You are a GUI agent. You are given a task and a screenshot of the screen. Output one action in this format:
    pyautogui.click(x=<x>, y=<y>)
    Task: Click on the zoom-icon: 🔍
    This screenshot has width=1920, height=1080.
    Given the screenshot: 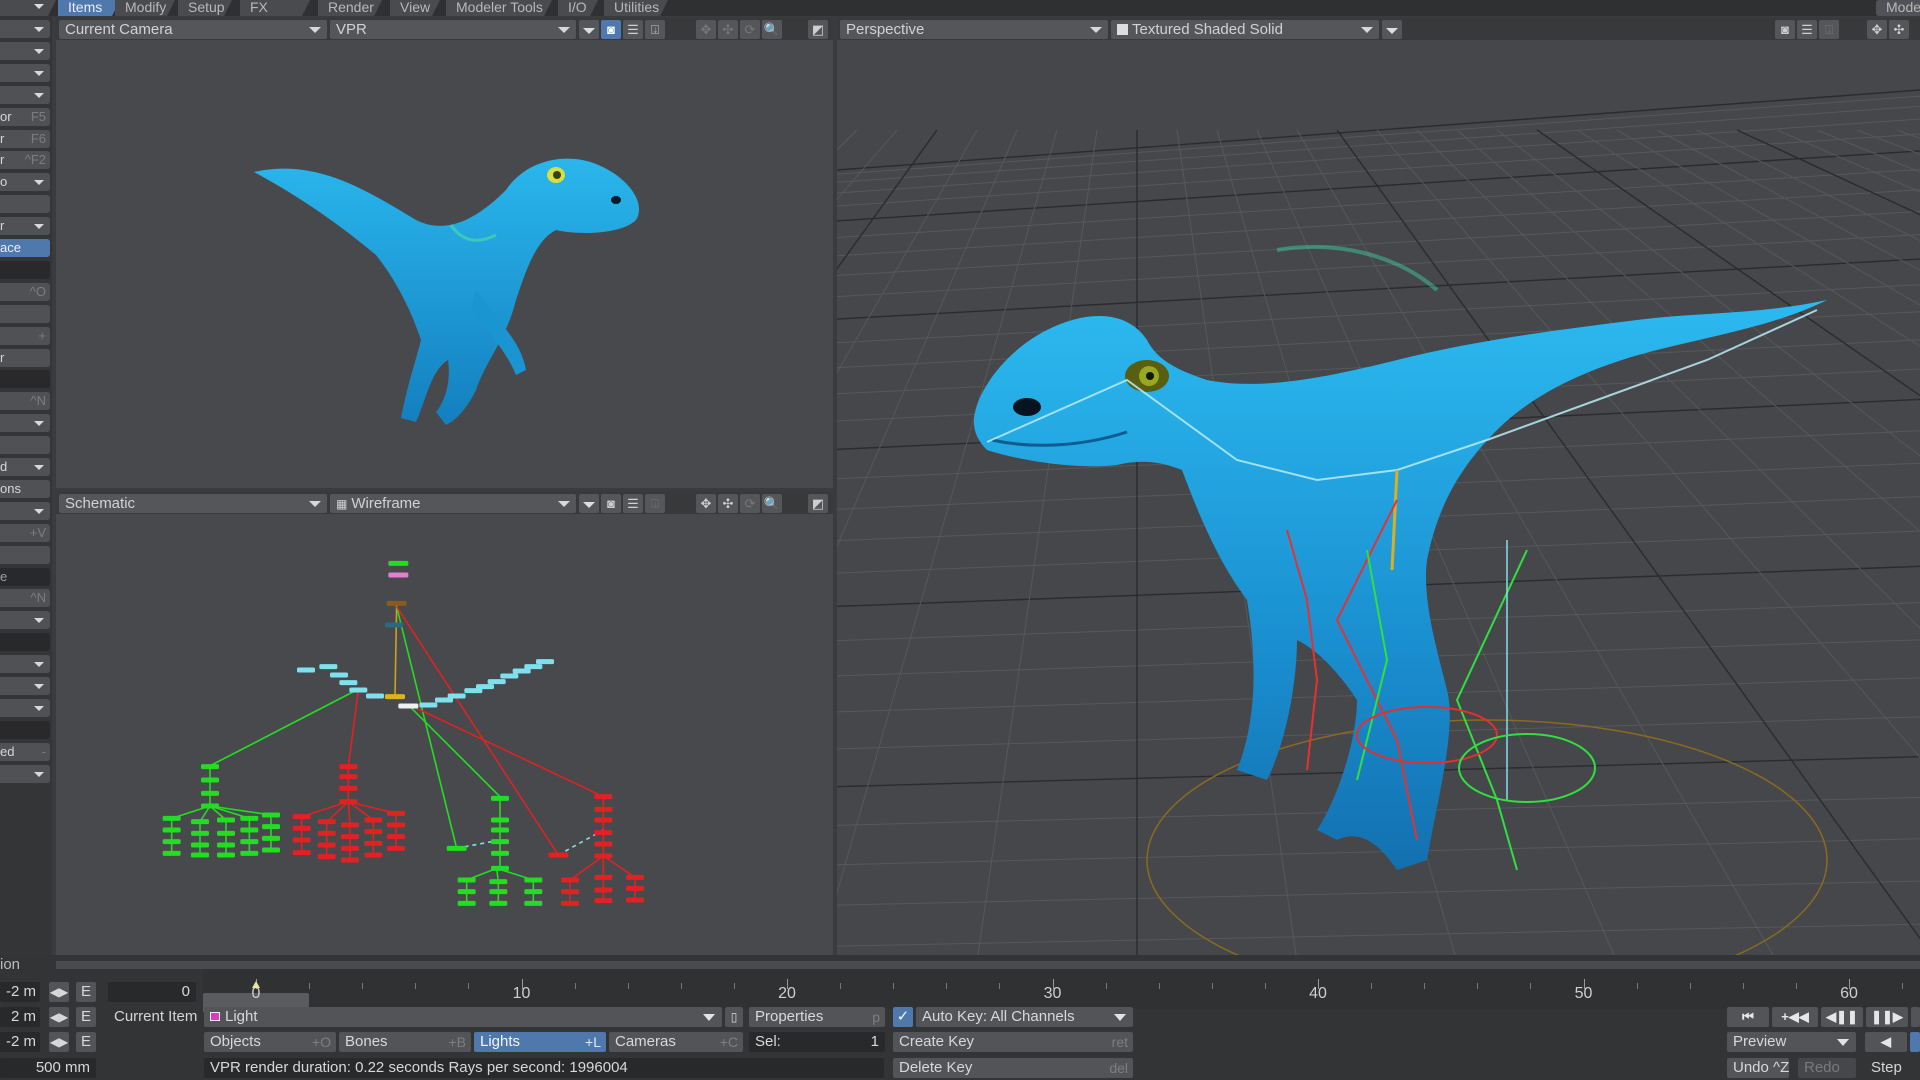 What is the action you would take?
    pyautogui.click(x=772, y=503)
    